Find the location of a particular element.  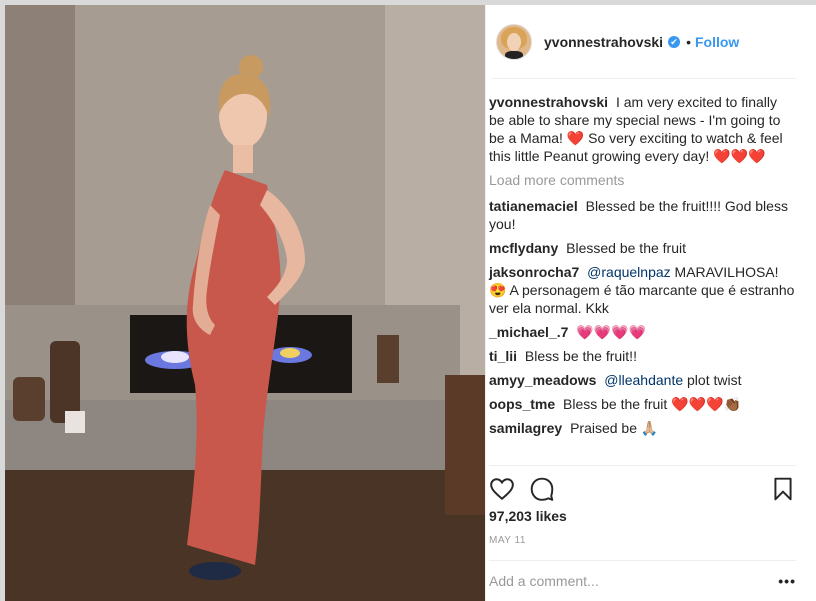

avatar is located at coordinates (514, 41).